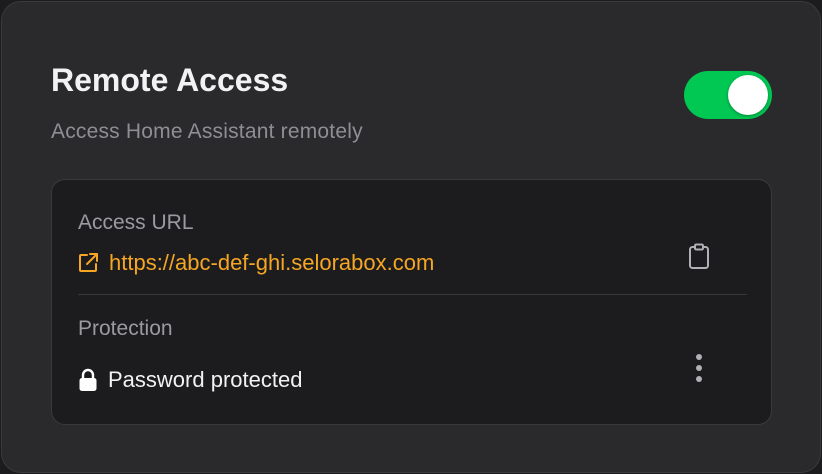 The height and width of the screenshot is (474, 822). Describe the element at coordinates (170, 80) in the screenshot. I see `card-title: Remote Access` at that location.